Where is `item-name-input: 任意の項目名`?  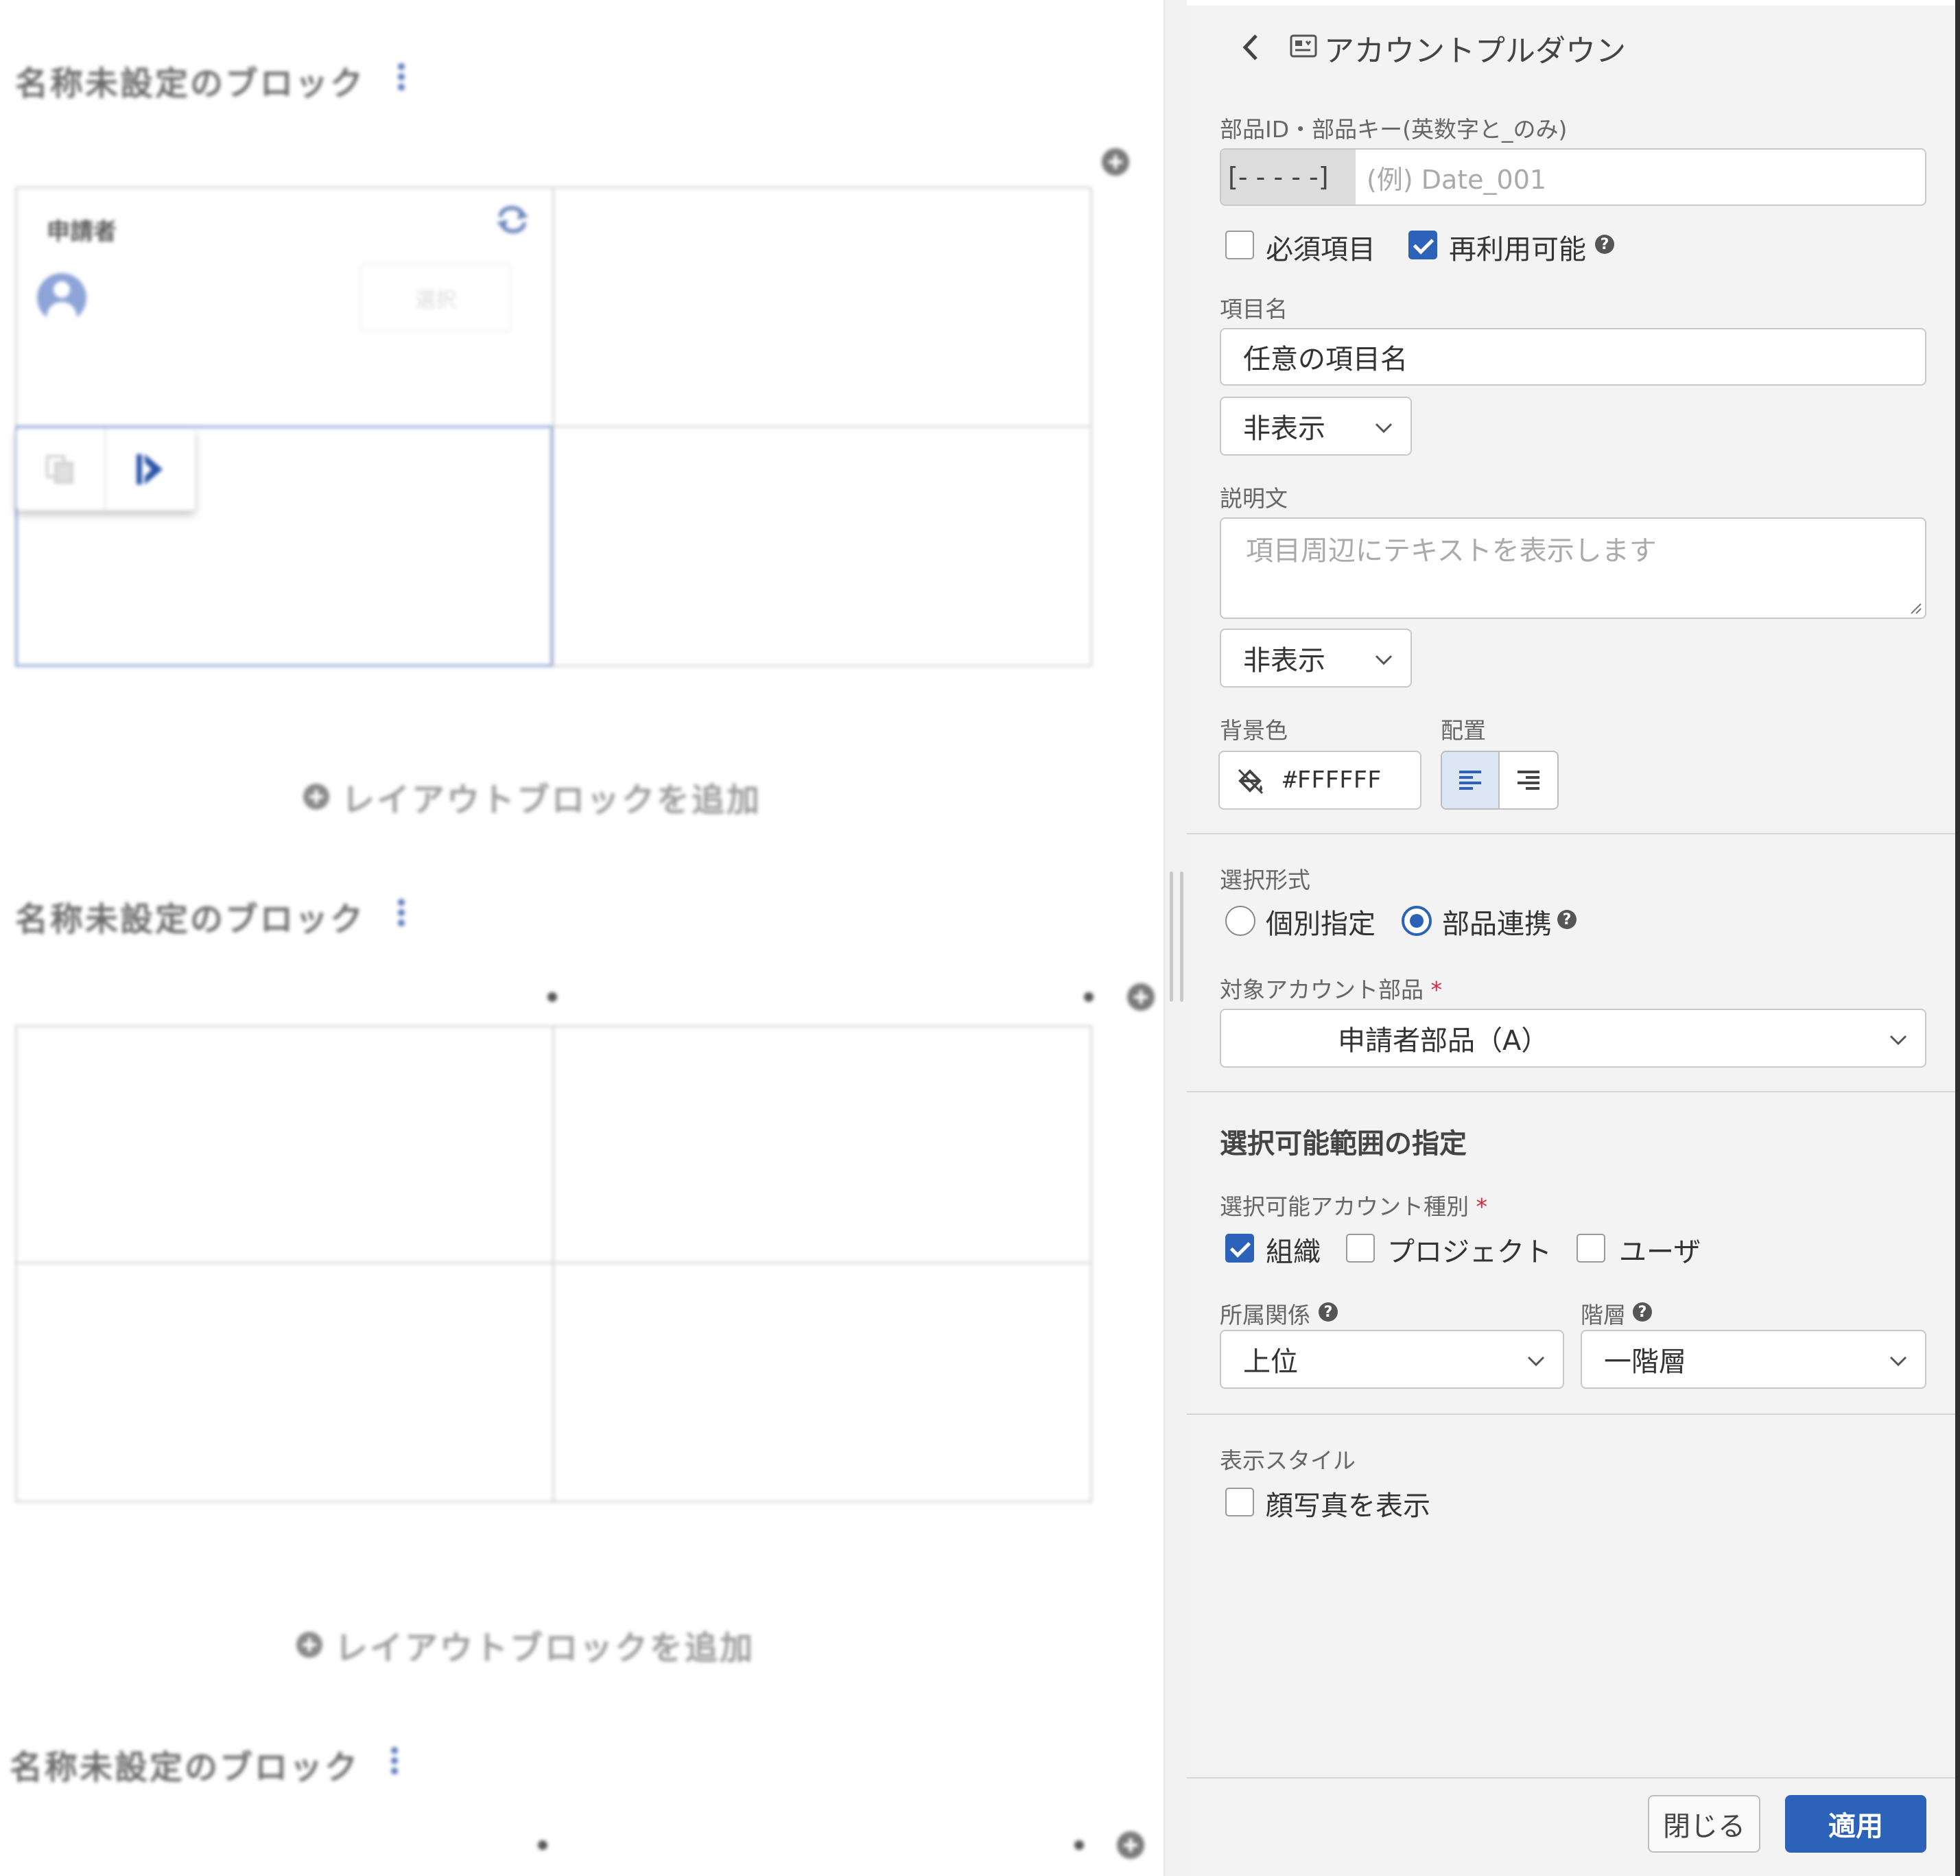 item-name-input: 任意の項目名 is located at coordinates (1573, 357).